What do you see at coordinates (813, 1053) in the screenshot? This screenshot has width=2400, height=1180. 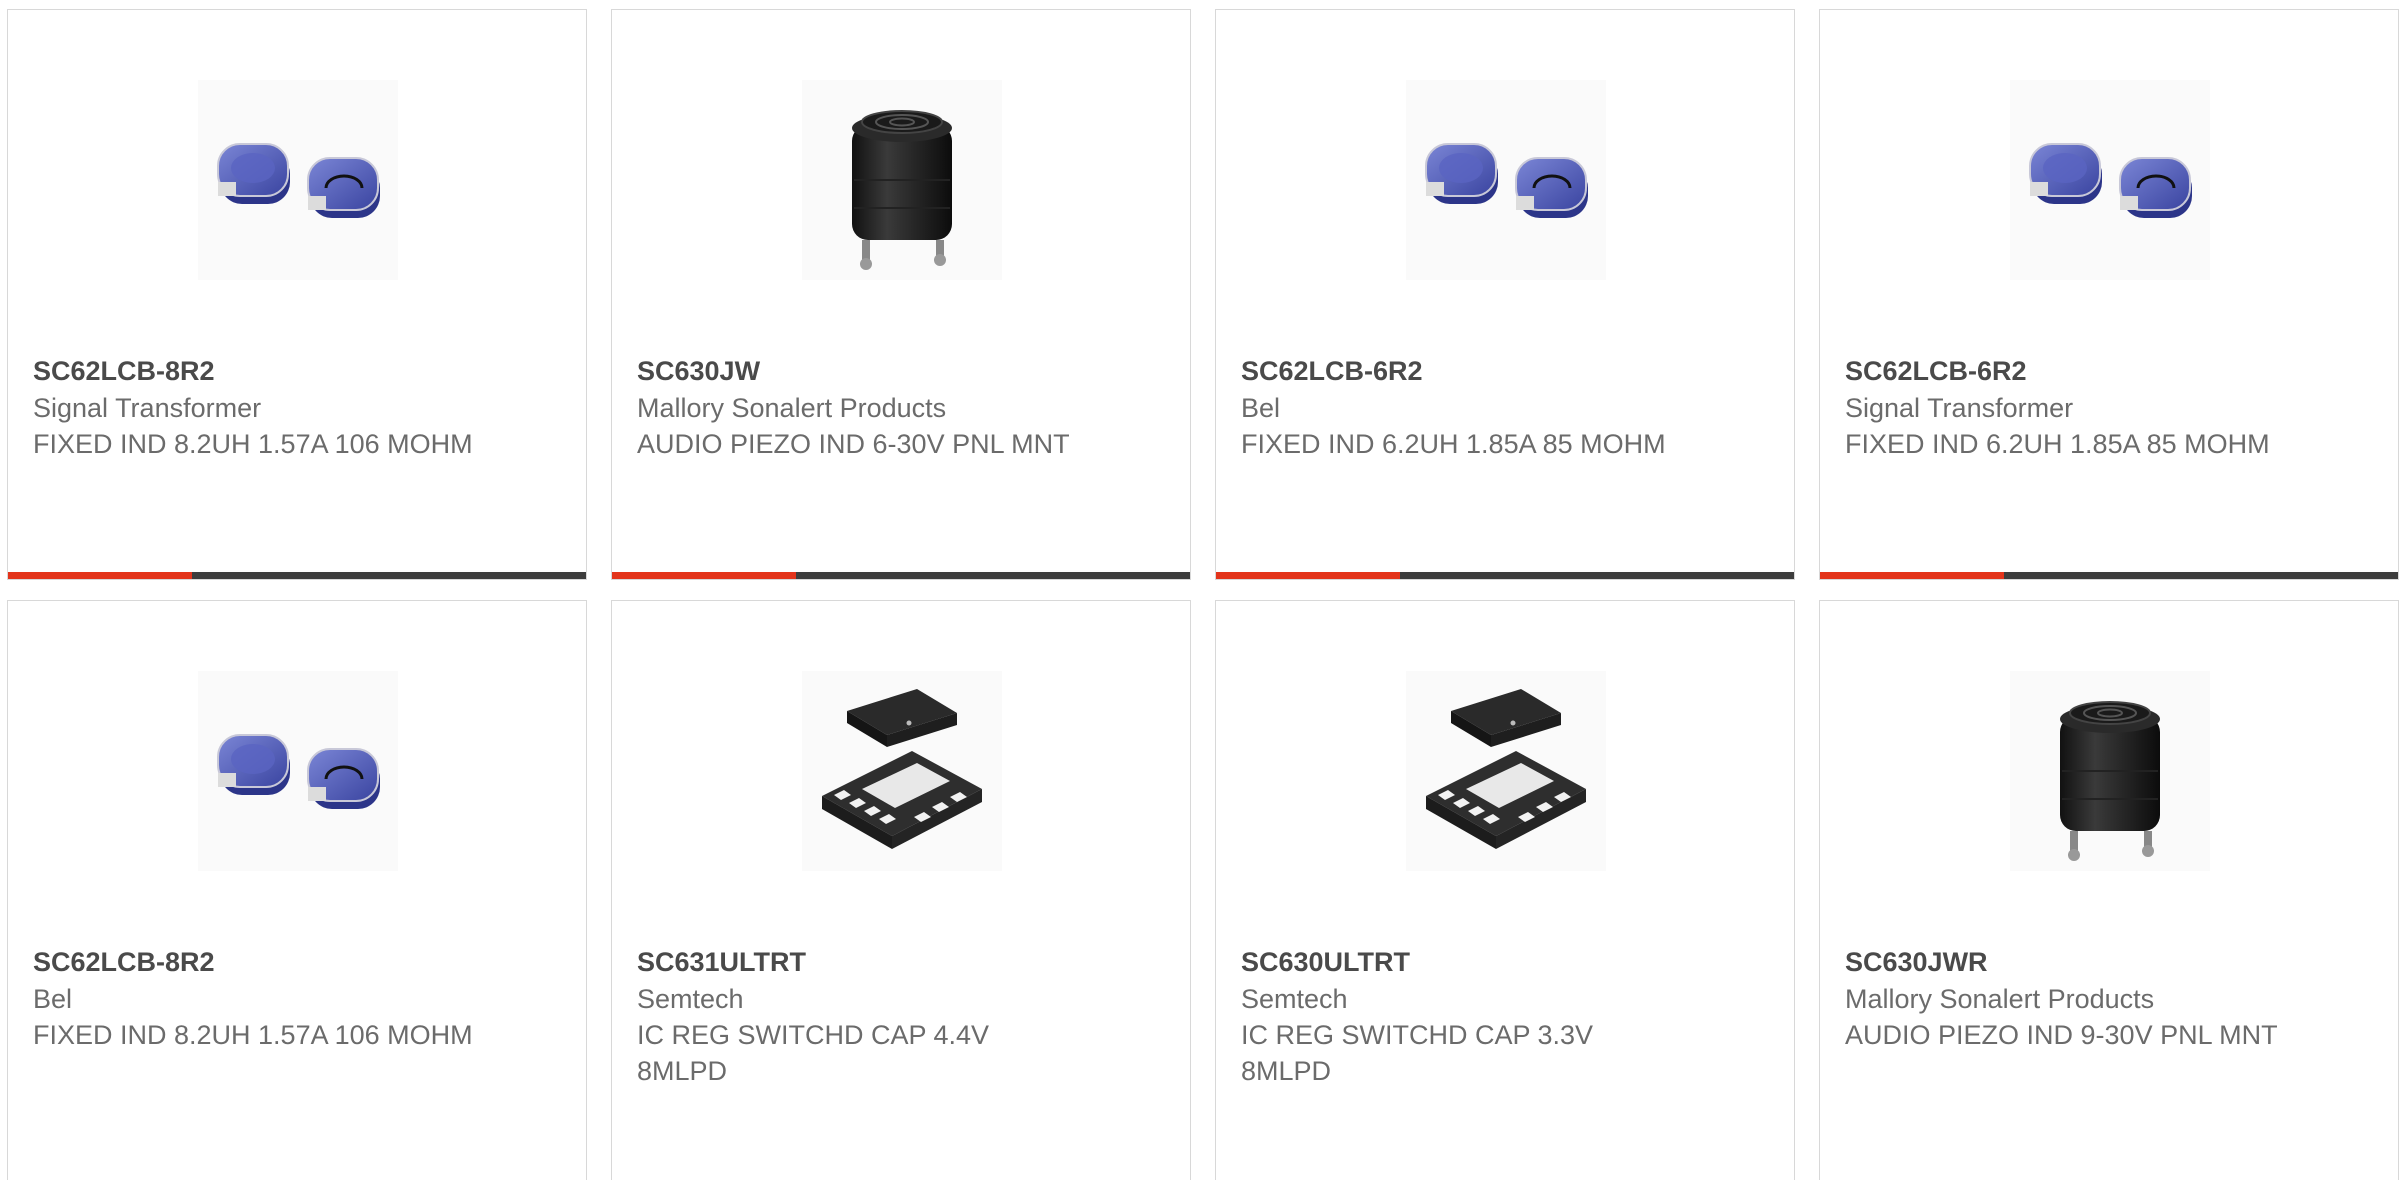 I see `description: IC REG SWITCHD CAP 4.4V 8MLPD` at bounding box center [813, 1053].